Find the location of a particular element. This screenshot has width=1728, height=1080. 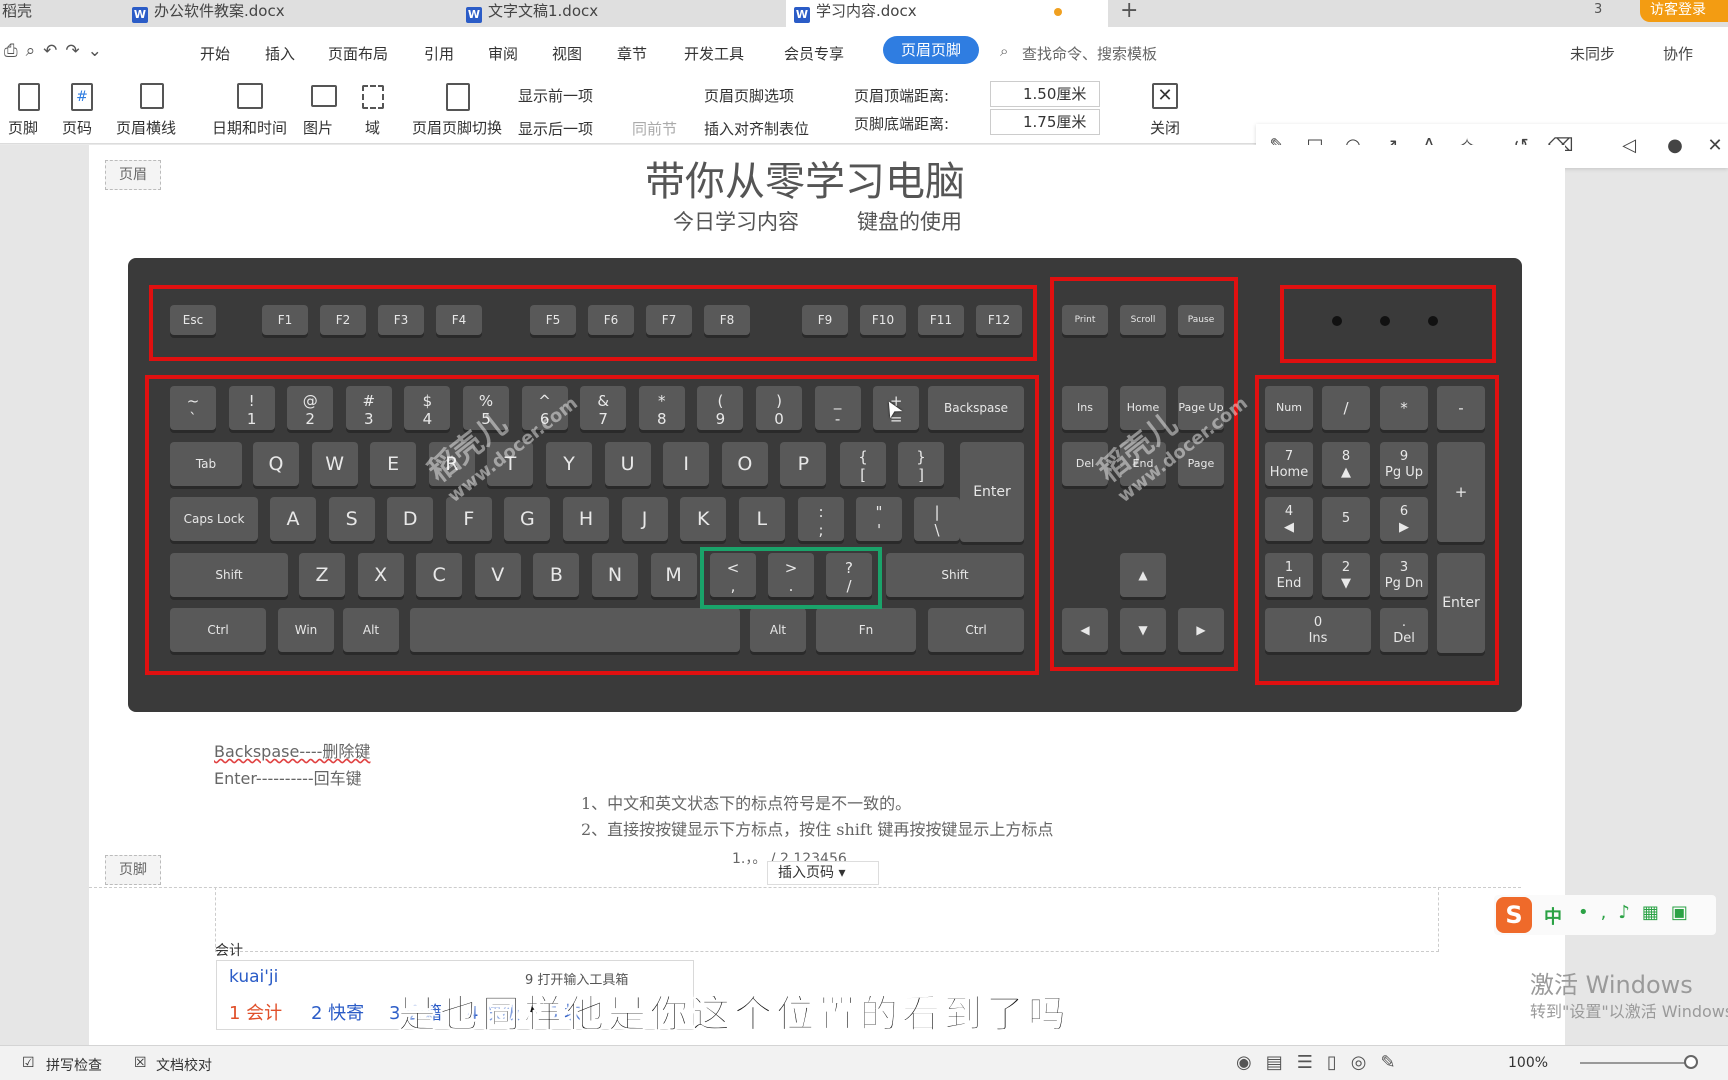

footer-area is located at coordinates (827, 919).